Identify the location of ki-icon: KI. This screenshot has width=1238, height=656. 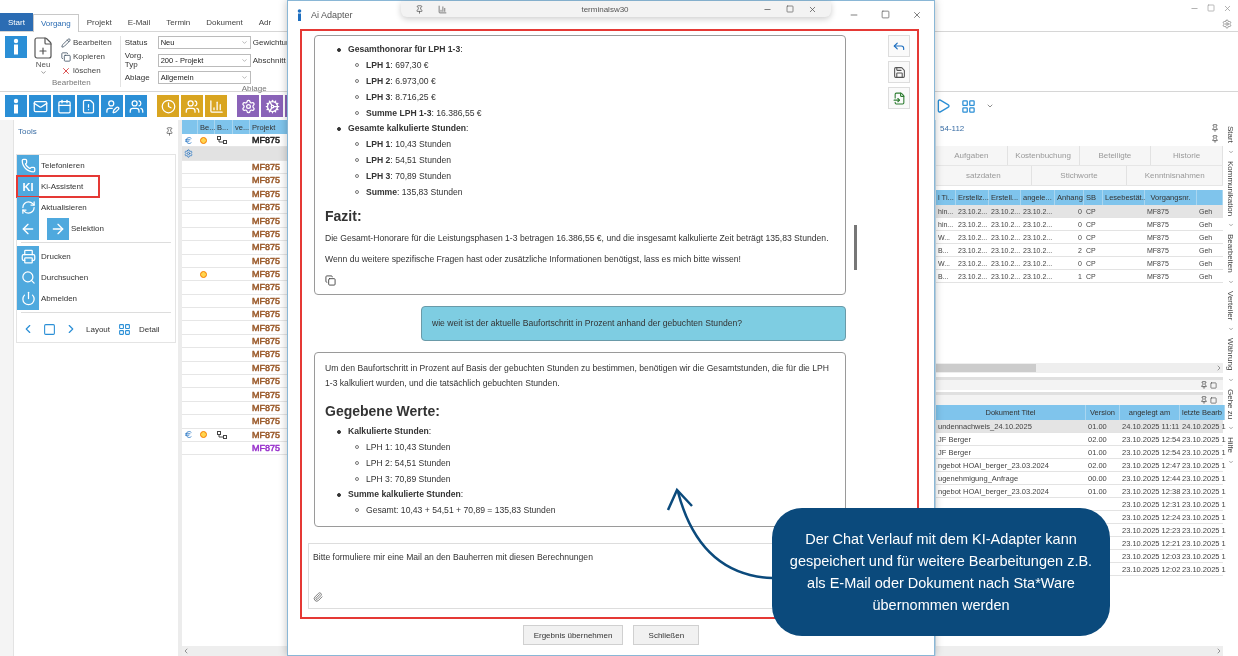
(28, 186).